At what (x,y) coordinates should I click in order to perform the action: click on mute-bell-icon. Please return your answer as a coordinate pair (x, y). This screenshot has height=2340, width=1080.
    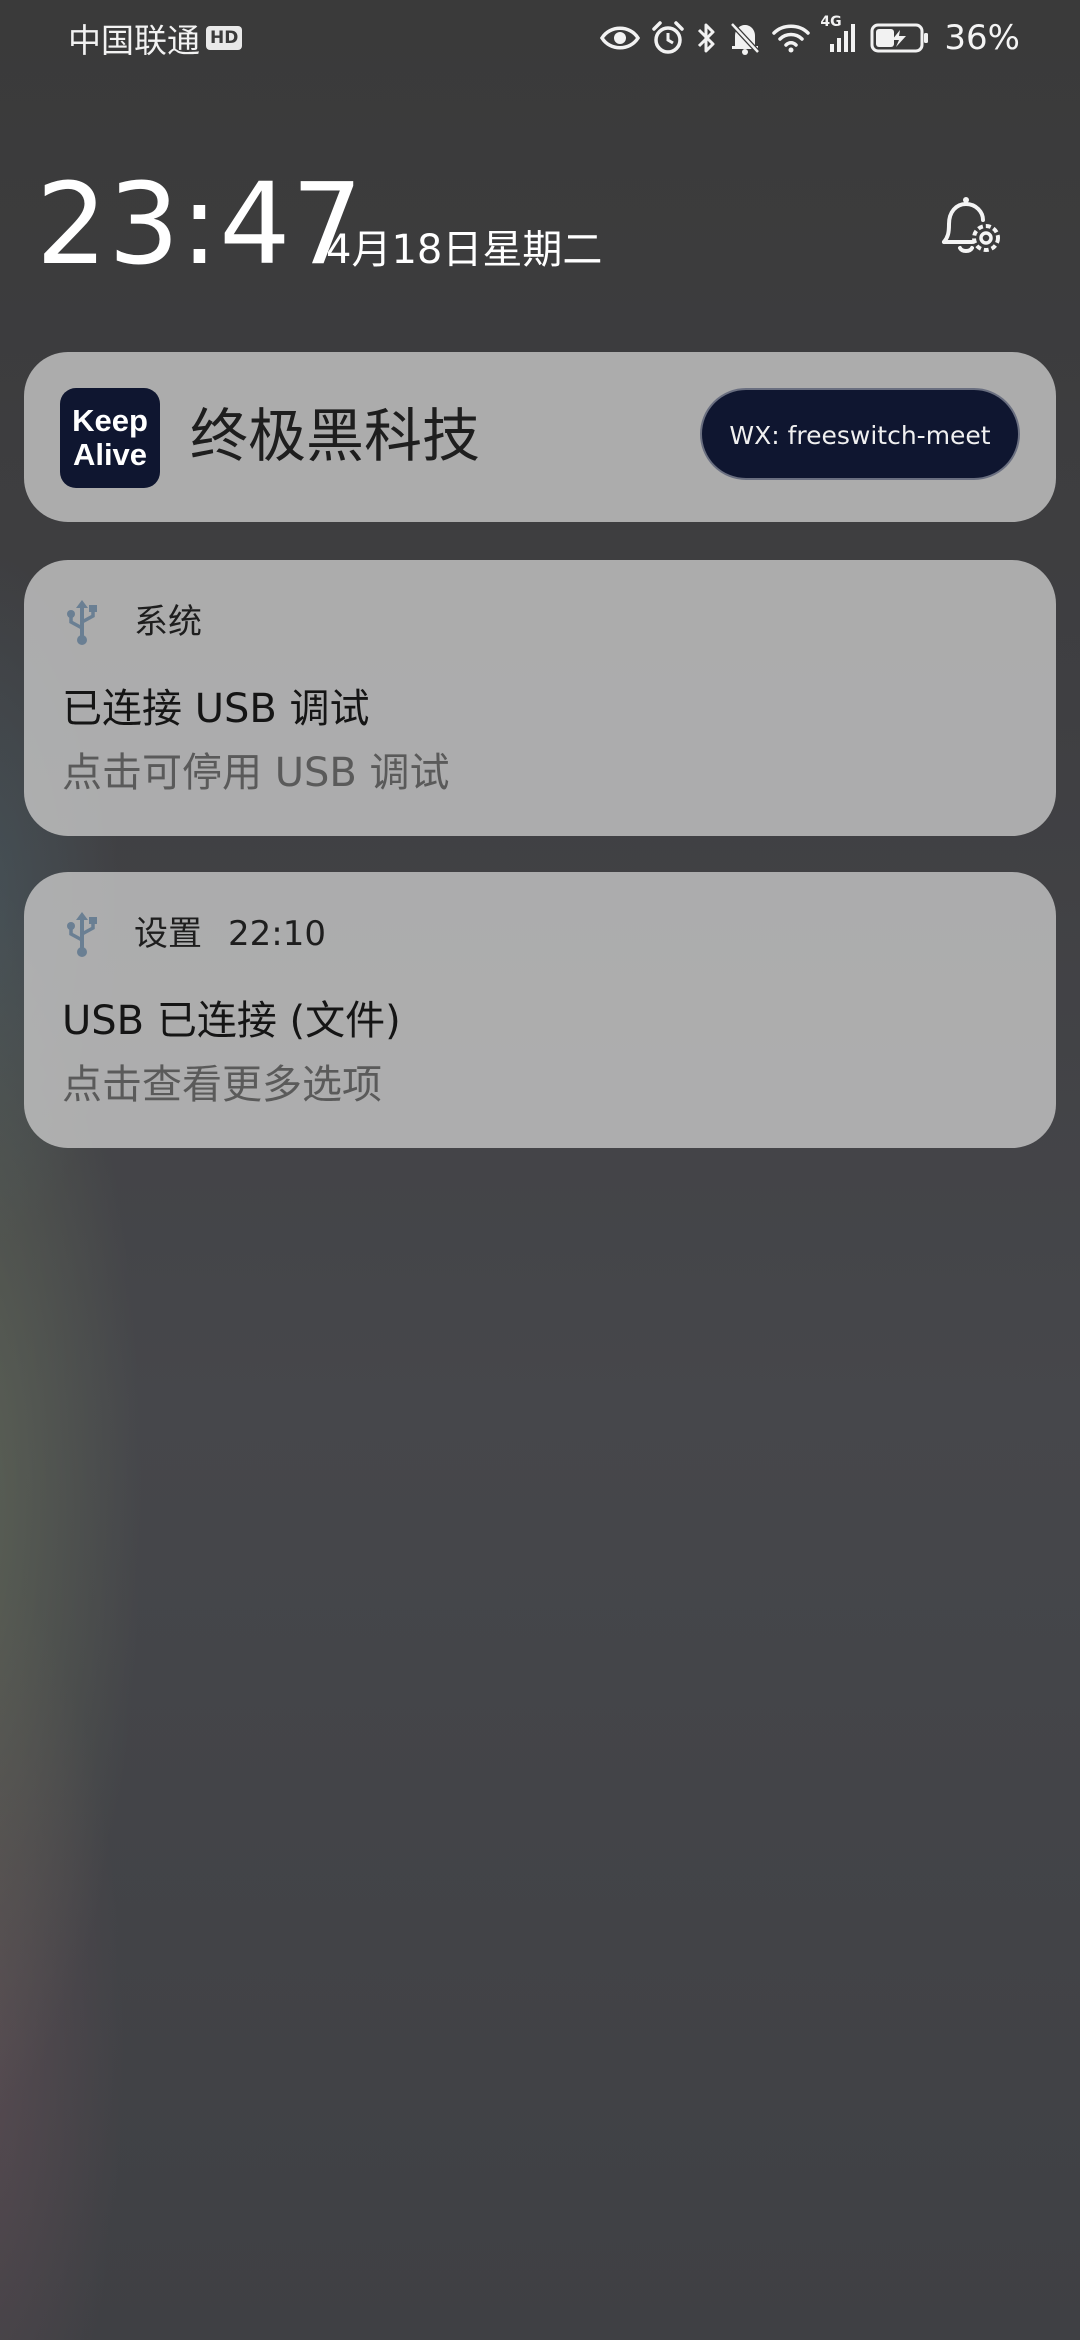
    Looking at the image, I should click on (745, 38).